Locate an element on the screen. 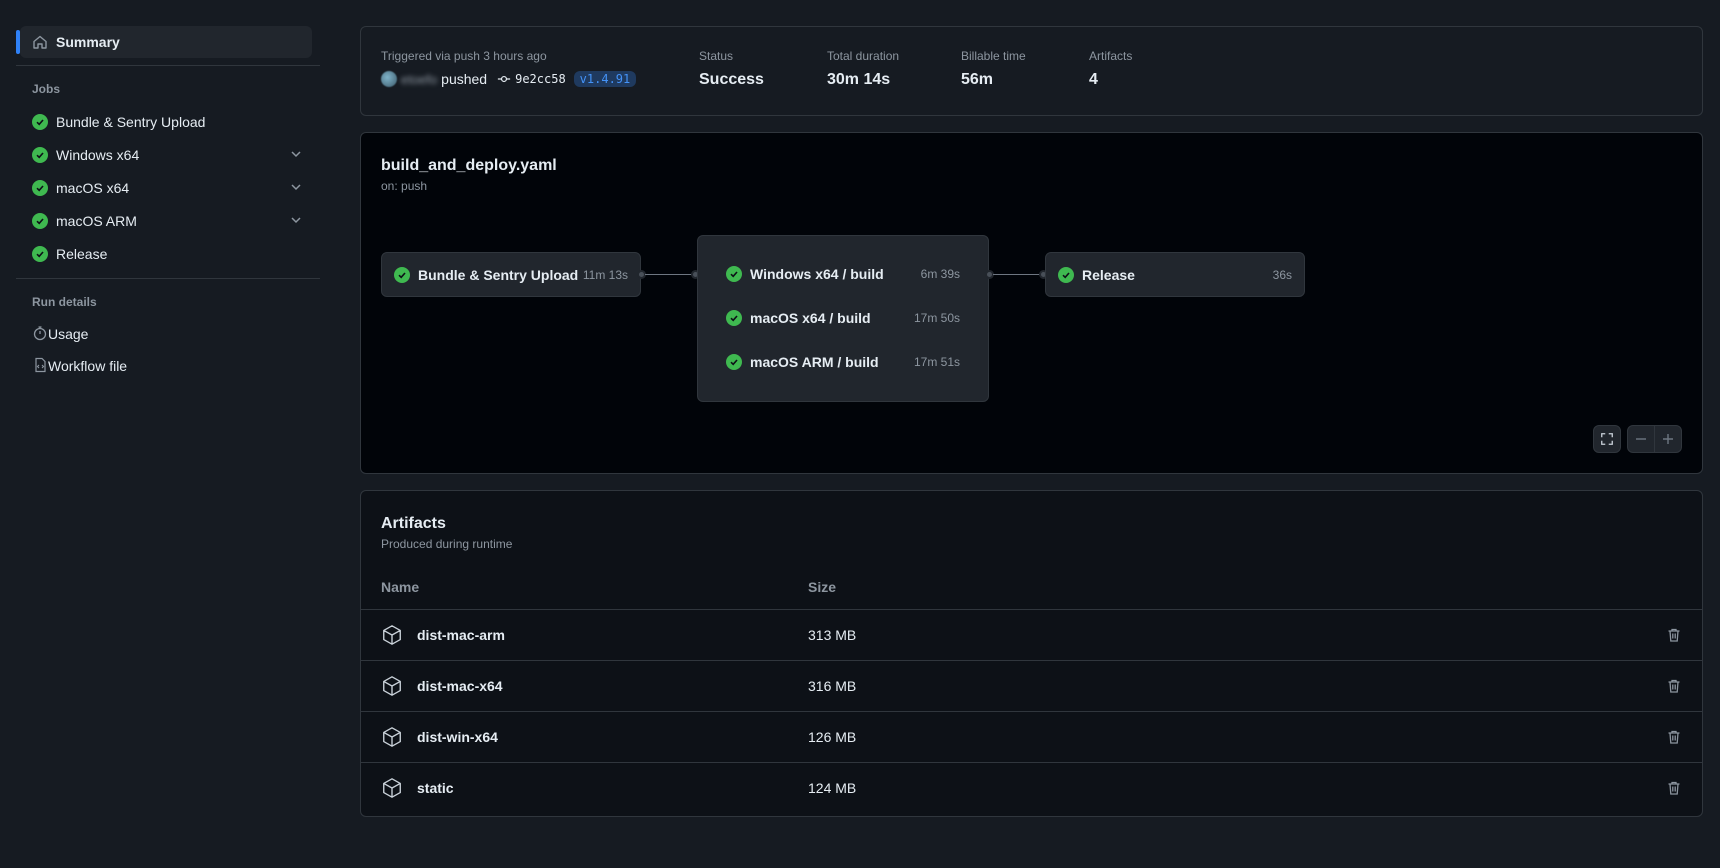 This screenshot has width=1720, height=868. table-row: dist-mac-arm 313 MB is located at coordinates (1031, 634).